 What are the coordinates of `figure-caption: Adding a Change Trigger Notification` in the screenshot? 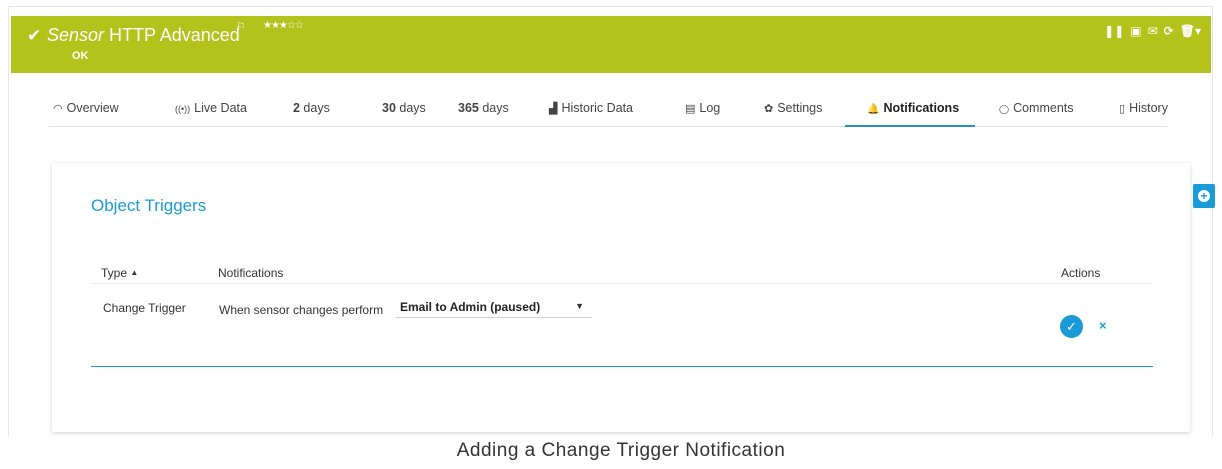 It's located at (621, 450).